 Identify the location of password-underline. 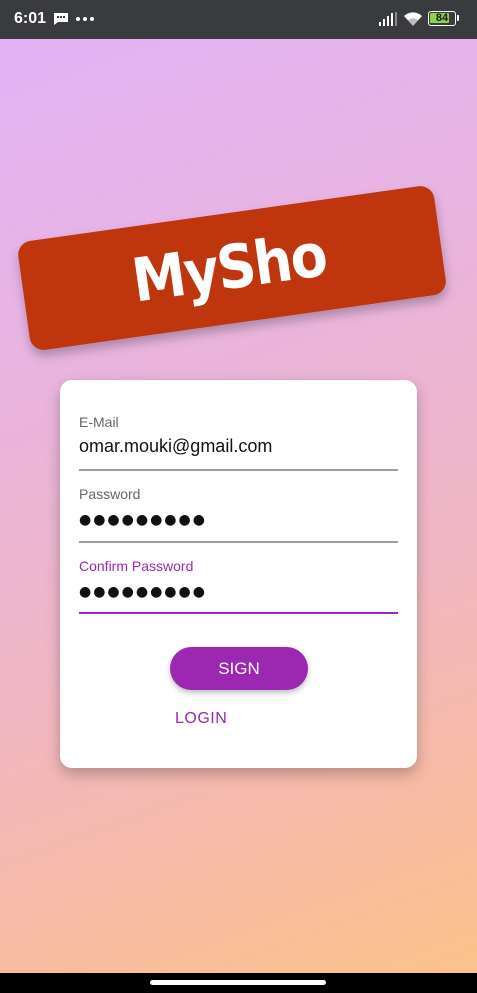
(238, 542).